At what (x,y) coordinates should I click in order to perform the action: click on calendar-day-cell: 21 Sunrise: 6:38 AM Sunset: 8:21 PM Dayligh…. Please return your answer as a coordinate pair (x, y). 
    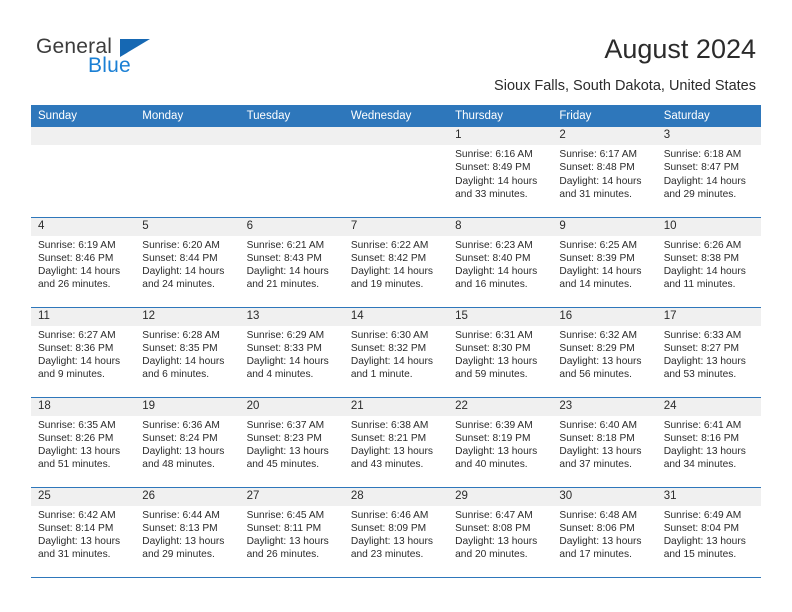
    Looking at the image, I should click on (396, 441).